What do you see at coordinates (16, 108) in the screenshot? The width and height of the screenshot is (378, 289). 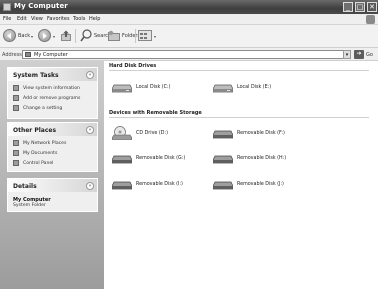 I see `settings-icon` at bounding box center [16, 108].